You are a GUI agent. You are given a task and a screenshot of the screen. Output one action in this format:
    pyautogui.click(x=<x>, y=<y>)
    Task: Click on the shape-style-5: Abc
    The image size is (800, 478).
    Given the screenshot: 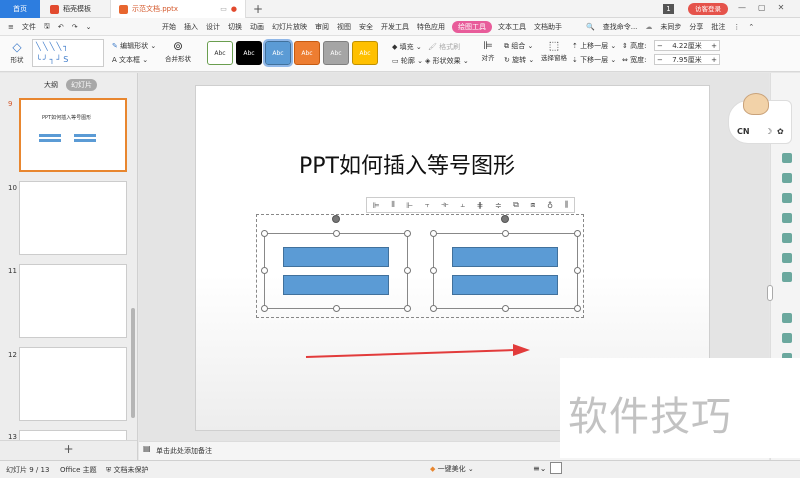 What is the action you would take?
    pyautogui.click(x=365, y=53)
    